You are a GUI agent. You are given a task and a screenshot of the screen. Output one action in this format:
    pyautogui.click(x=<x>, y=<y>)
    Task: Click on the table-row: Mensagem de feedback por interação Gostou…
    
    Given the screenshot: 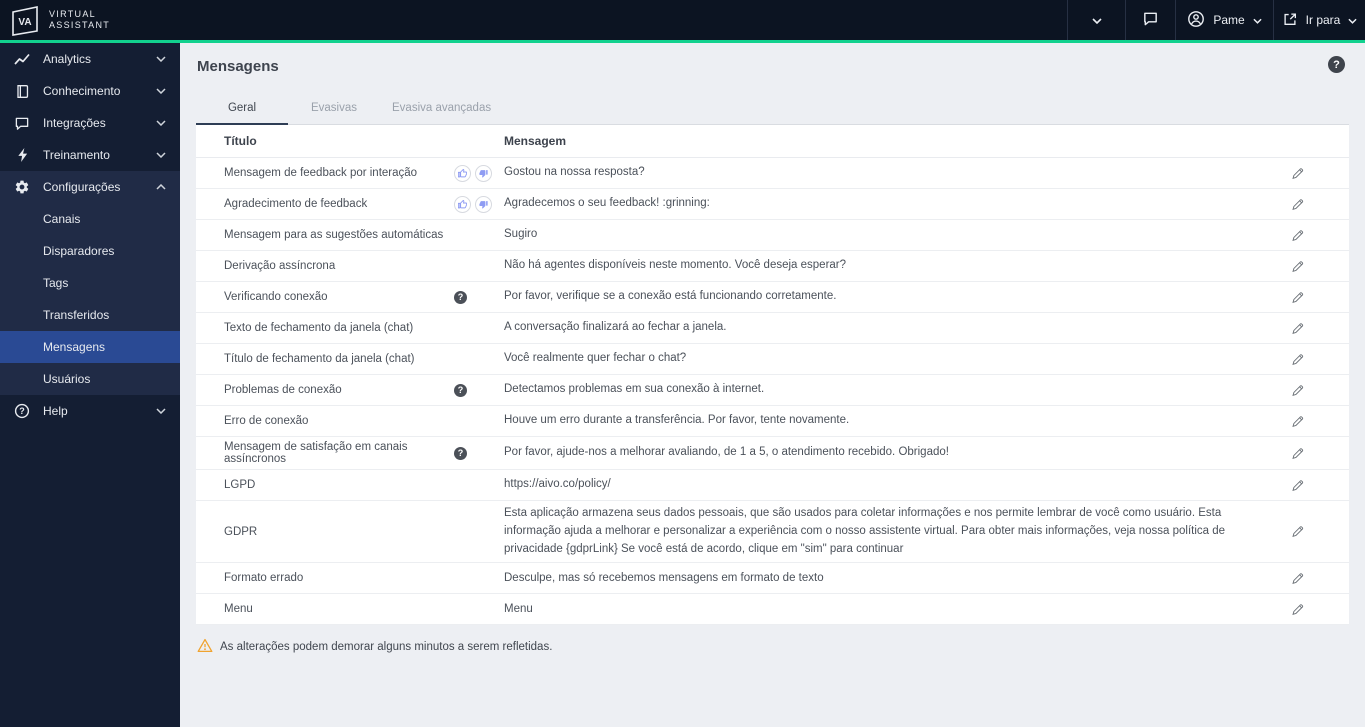 What is the action you would take?
    pyautogui.click(x=772, y=173)
    